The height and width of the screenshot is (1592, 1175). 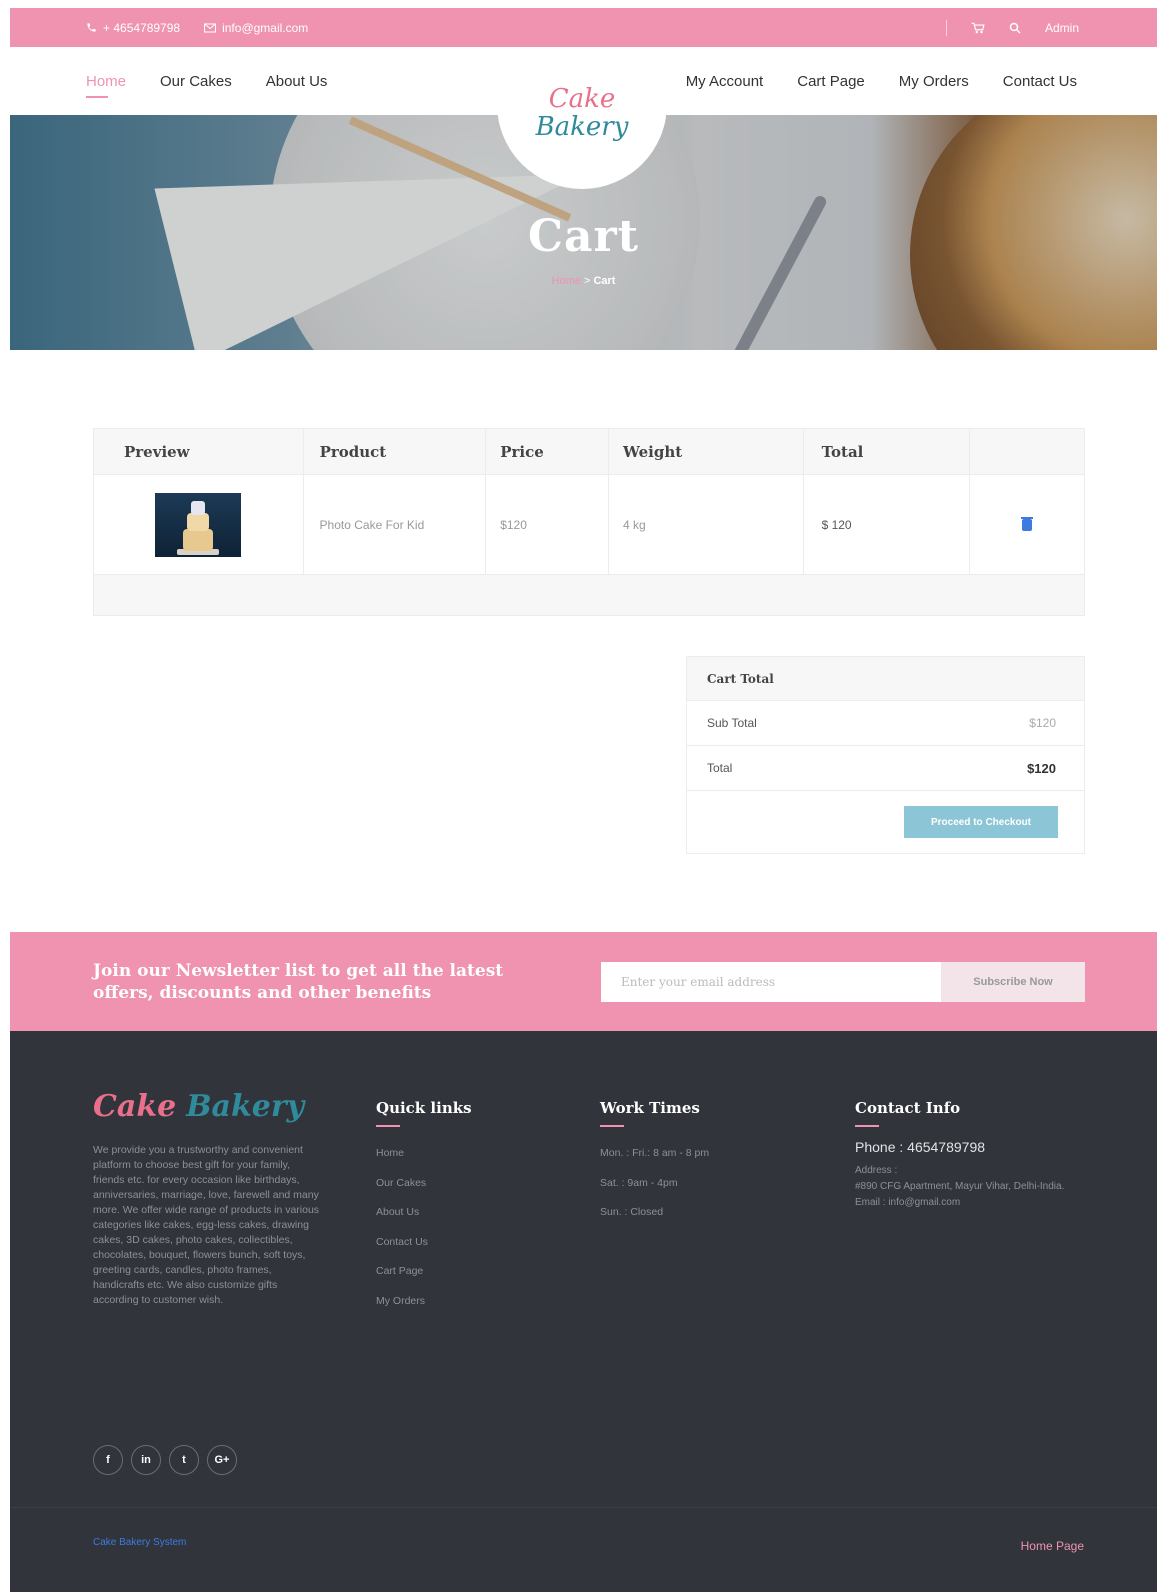 What do you see at coordinates (885, 679) in the screenshot?
I see `cart-total-title: Cart Total` at bounding box center [885, 679].